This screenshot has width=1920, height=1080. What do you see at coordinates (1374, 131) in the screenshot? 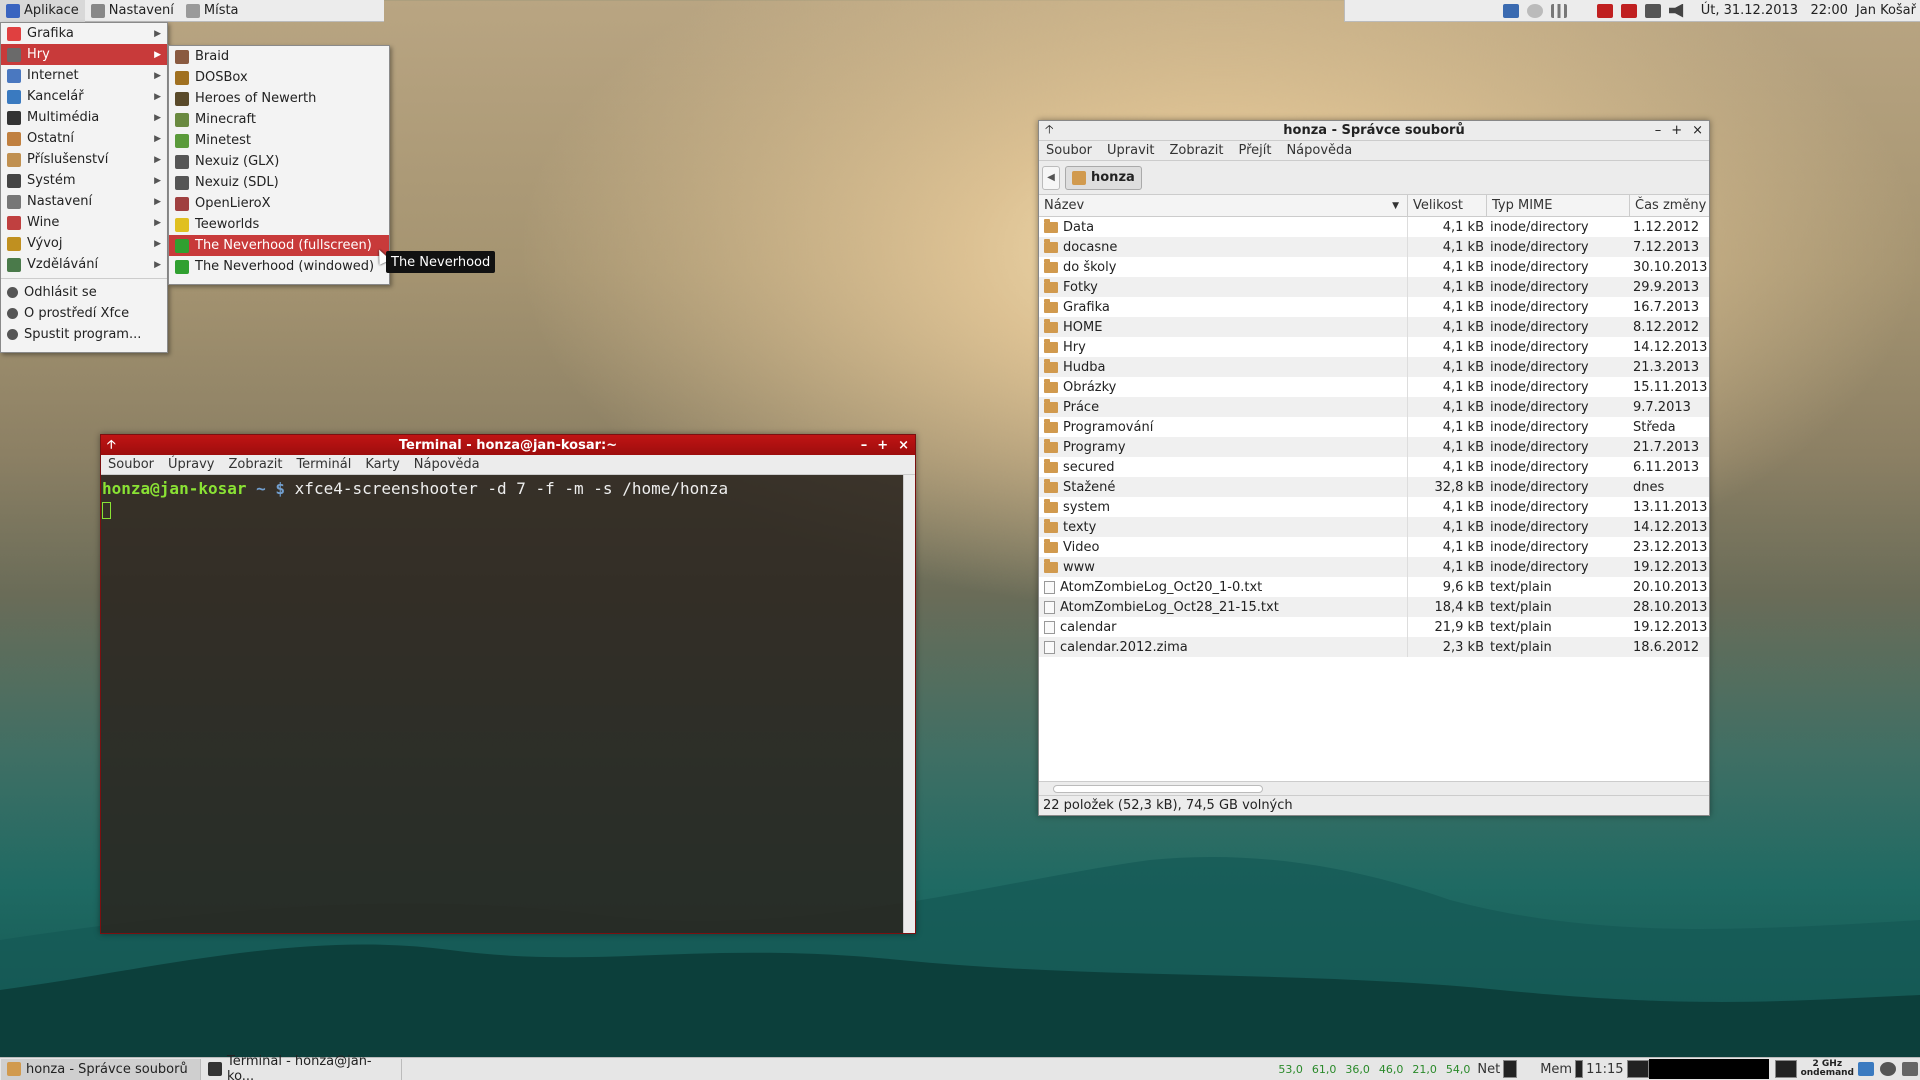
I see `file-manager-titlebar: 🡡 honza - Správce souborů – + ×` at bounding box center [1374, 131].